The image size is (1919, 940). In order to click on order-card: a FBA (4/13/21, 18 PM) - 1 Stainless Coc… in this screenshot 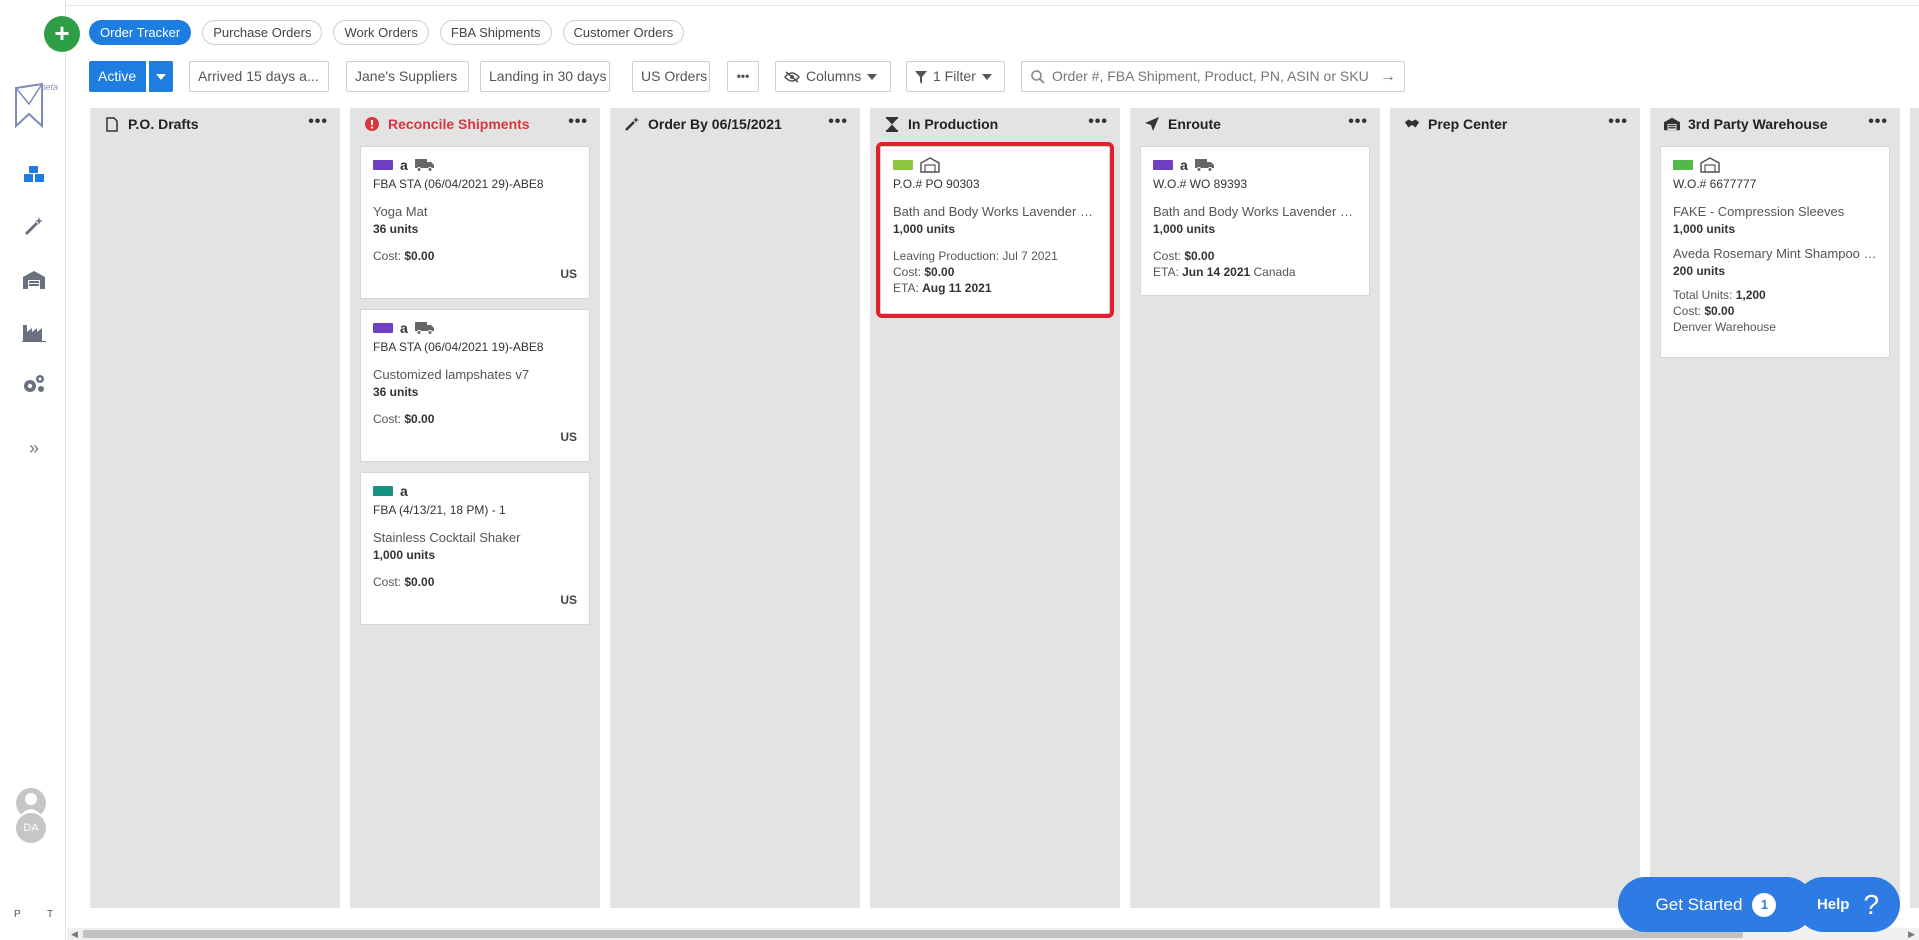, I will do `click(475, 548)`.